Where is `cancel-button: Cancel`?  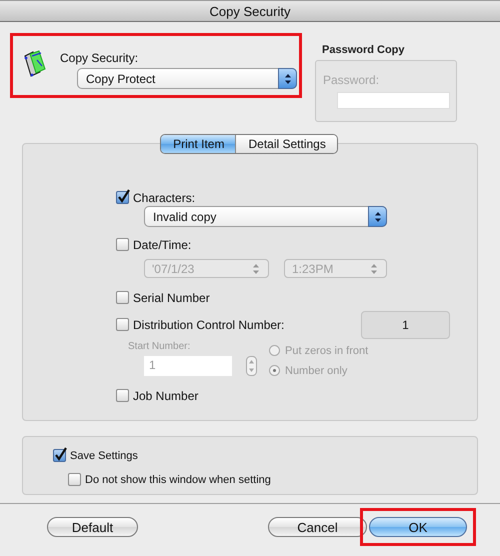 cancel-button: Cancel is located at coordinates (317, 527).